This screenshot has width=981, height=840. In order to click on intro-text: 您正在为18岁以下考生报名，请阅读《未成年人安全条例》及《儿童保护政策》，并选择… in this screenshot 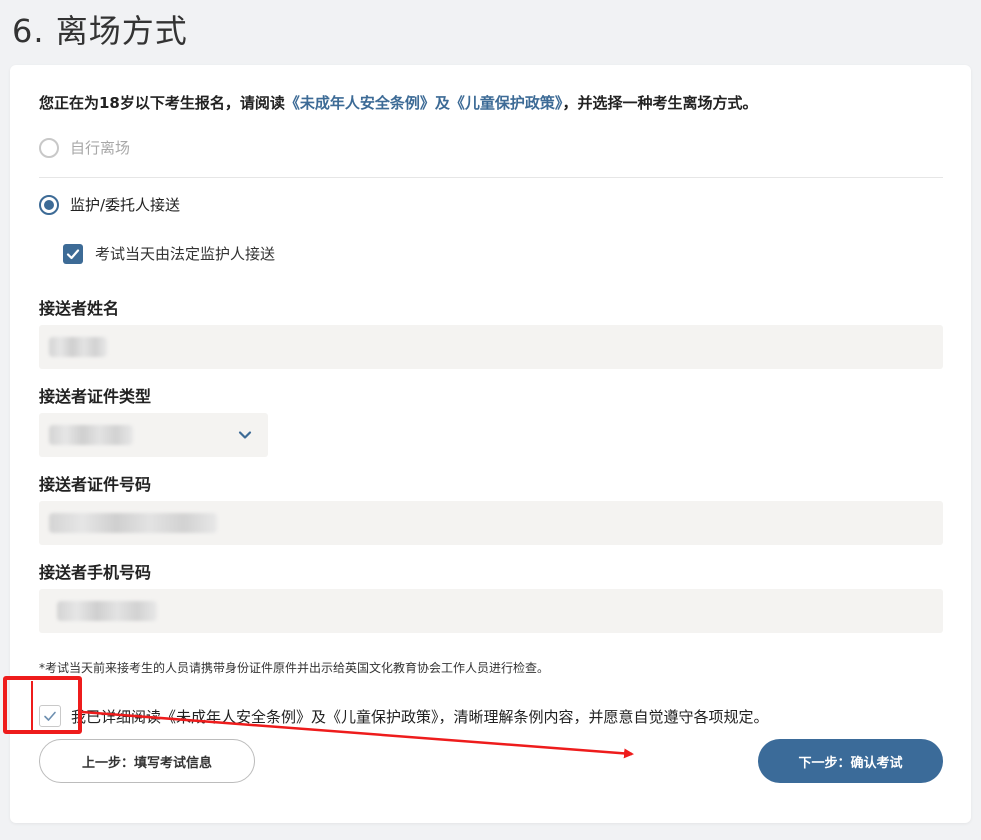, I will do `click(398, 102)`.